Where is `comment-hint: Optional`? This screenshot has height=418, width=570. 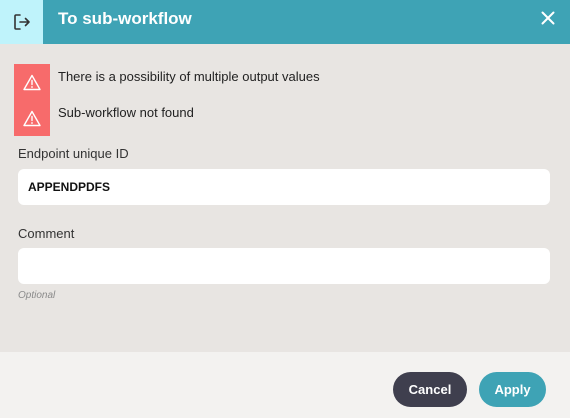
comment-hint: Optional is located at coordinates (37, 295).